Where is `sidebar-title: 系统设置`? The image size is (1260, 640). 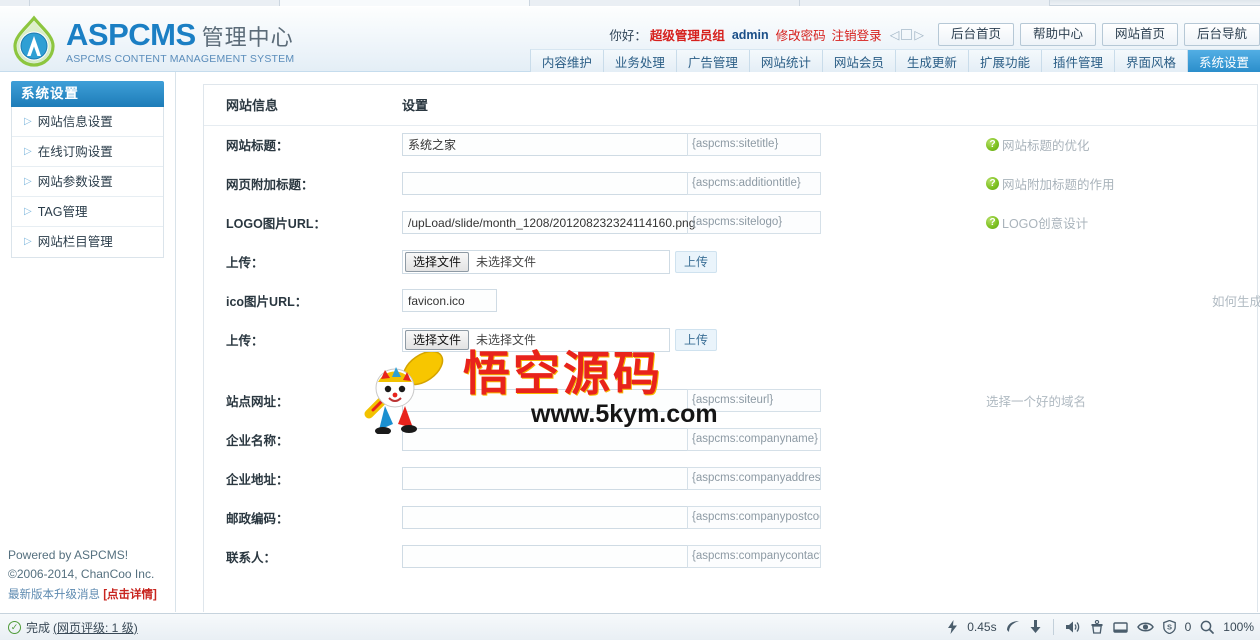
sidebar-title: 系统设置 is located at coordinates (87, 94).